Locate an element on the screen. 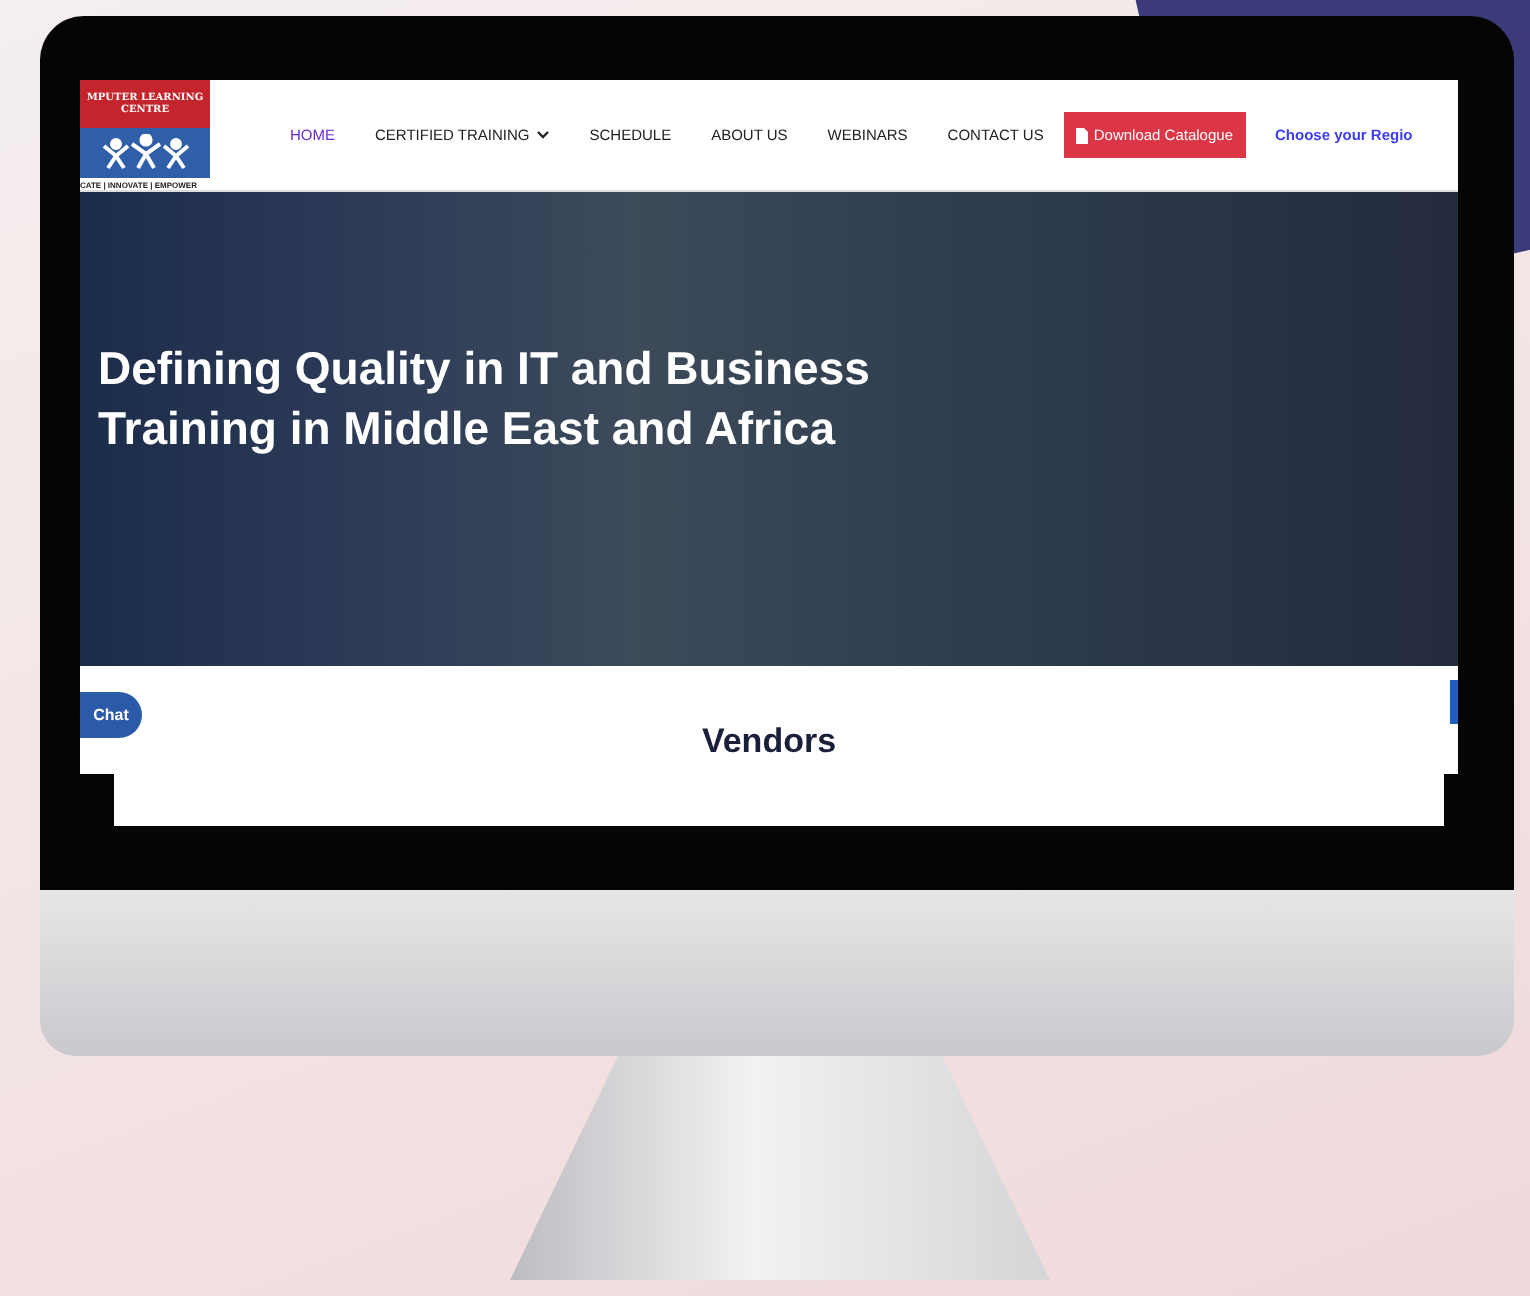  side-tab is located at coordinates (1454, 702).